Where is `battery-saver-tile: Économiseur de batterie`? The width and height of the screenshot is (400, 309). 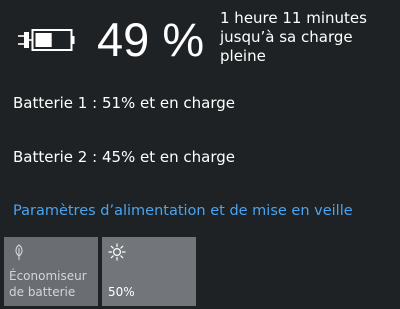 battery-saver-tile: Économiseur de batterie is located at coordinates (51, 271).